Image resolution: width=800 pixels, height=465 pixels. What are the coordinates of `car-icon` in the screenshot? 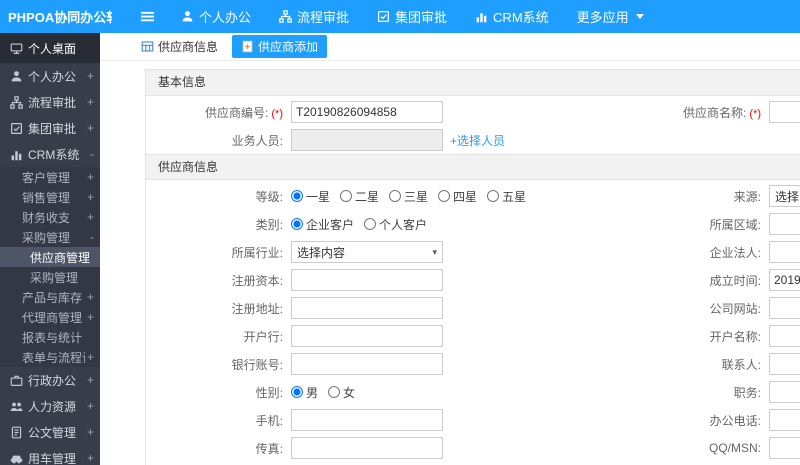 It's located at (16, 458).